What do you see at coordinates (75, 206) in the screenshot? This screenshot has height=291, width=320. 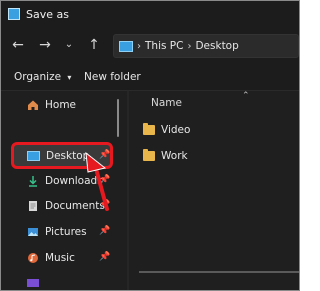 I see `sidebar-item-label: Documents` at bounding box center [75, 206].